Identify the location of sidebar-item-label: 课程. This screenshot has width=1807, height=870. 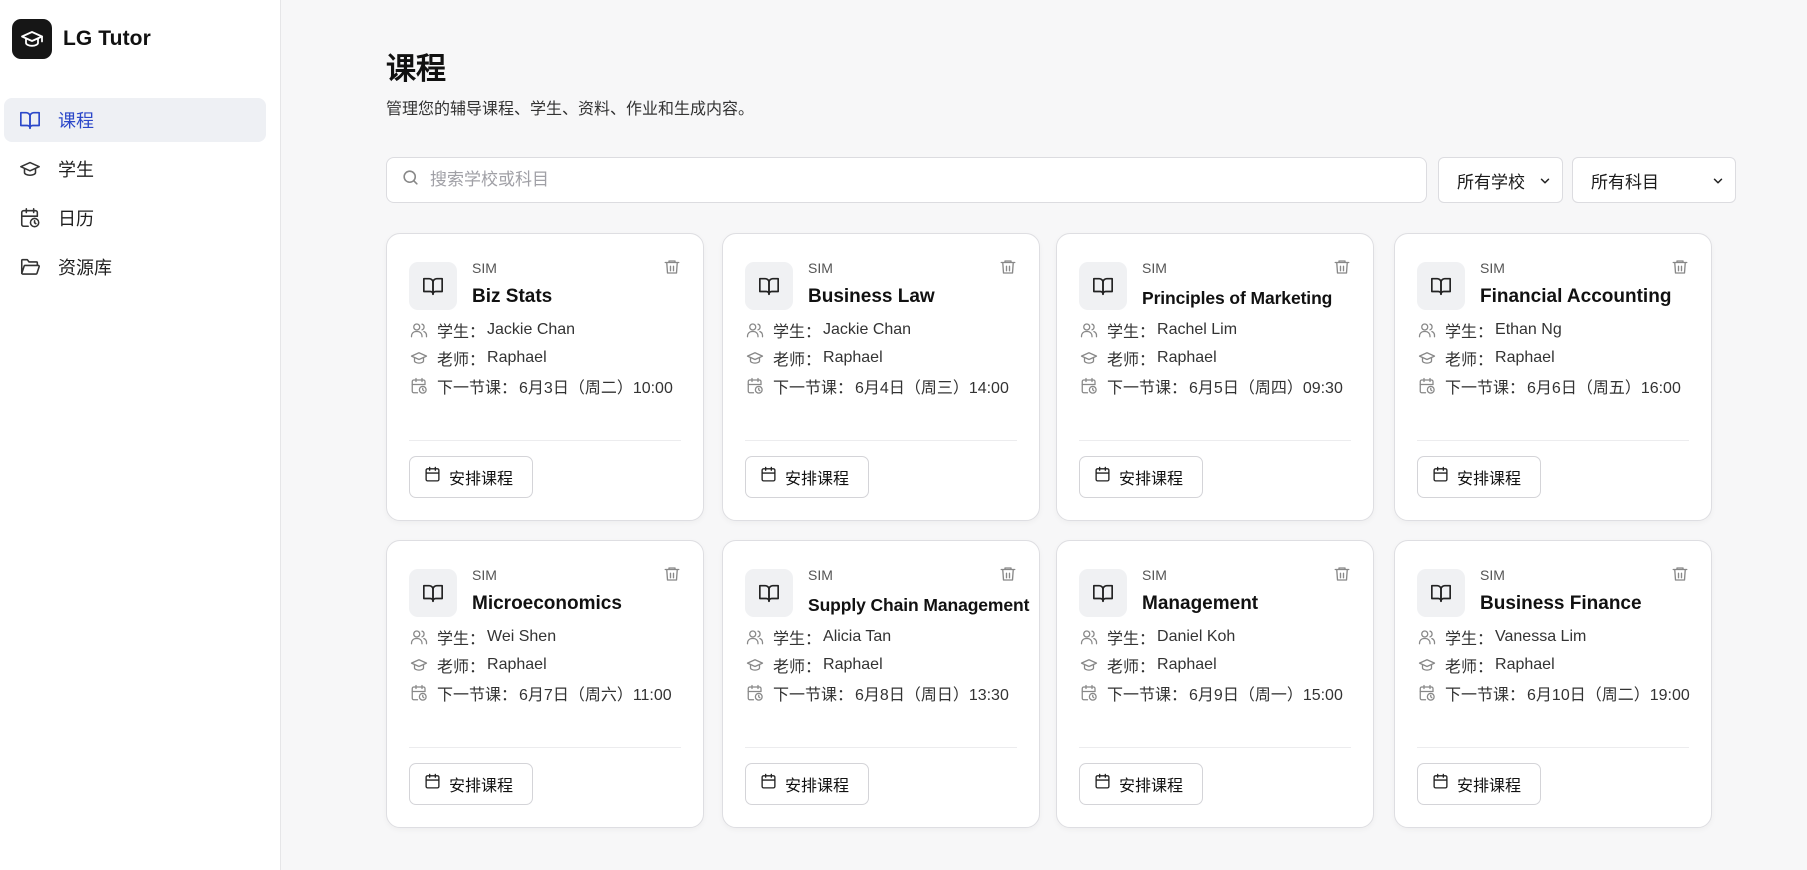
(76, 121).